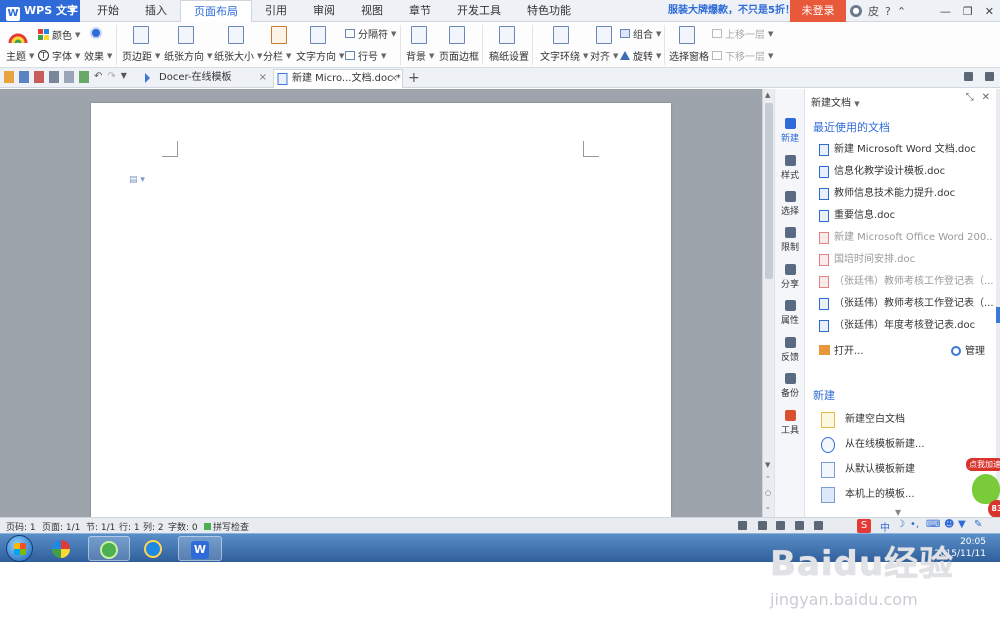 The height and width of the screenshot is (624, 1000). Describe the element at coordinates (372, 11) in the screenshot. I see `tab-view: 视图` at that location.